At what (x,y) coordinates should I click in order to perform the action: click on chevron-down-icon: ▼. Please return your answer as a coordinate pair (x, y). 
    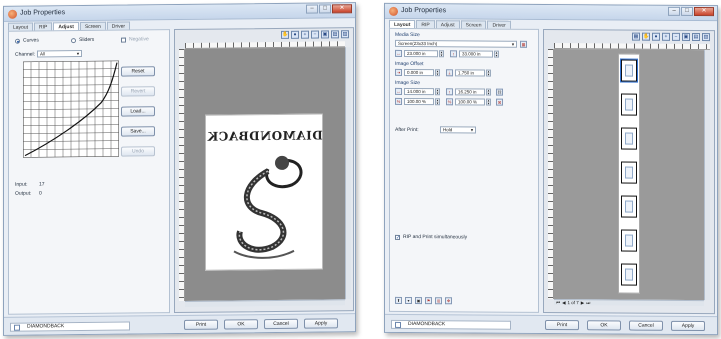
    Looking at the image, I should click on (472, 130).